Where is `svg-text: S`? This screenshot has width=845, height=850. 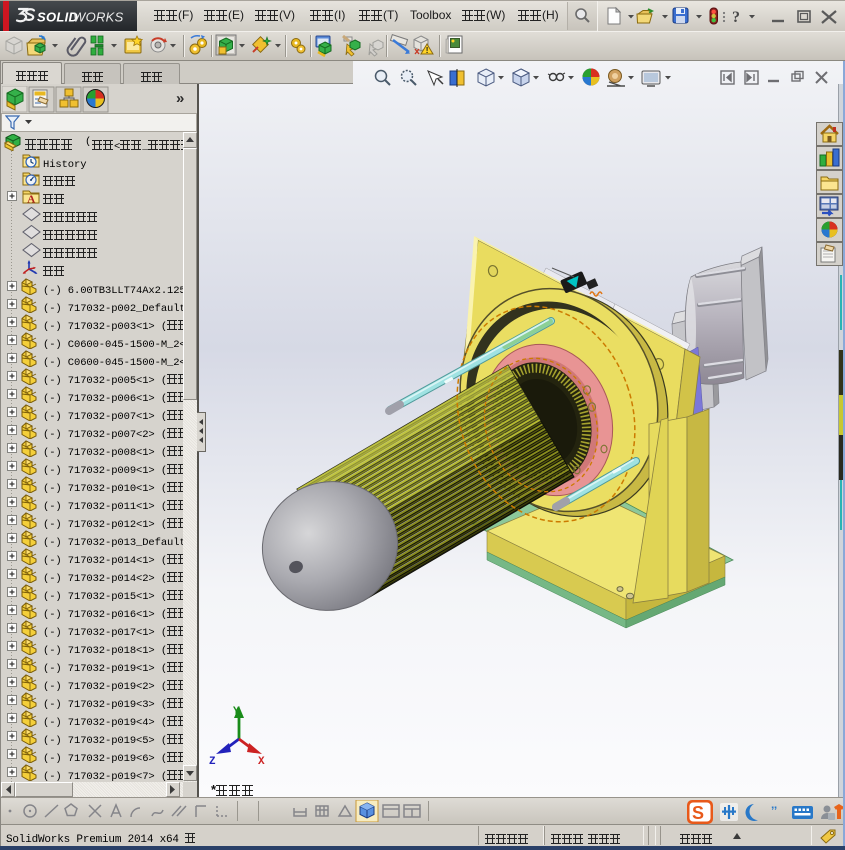 svg-text: S is located at coordinates (698, 813).